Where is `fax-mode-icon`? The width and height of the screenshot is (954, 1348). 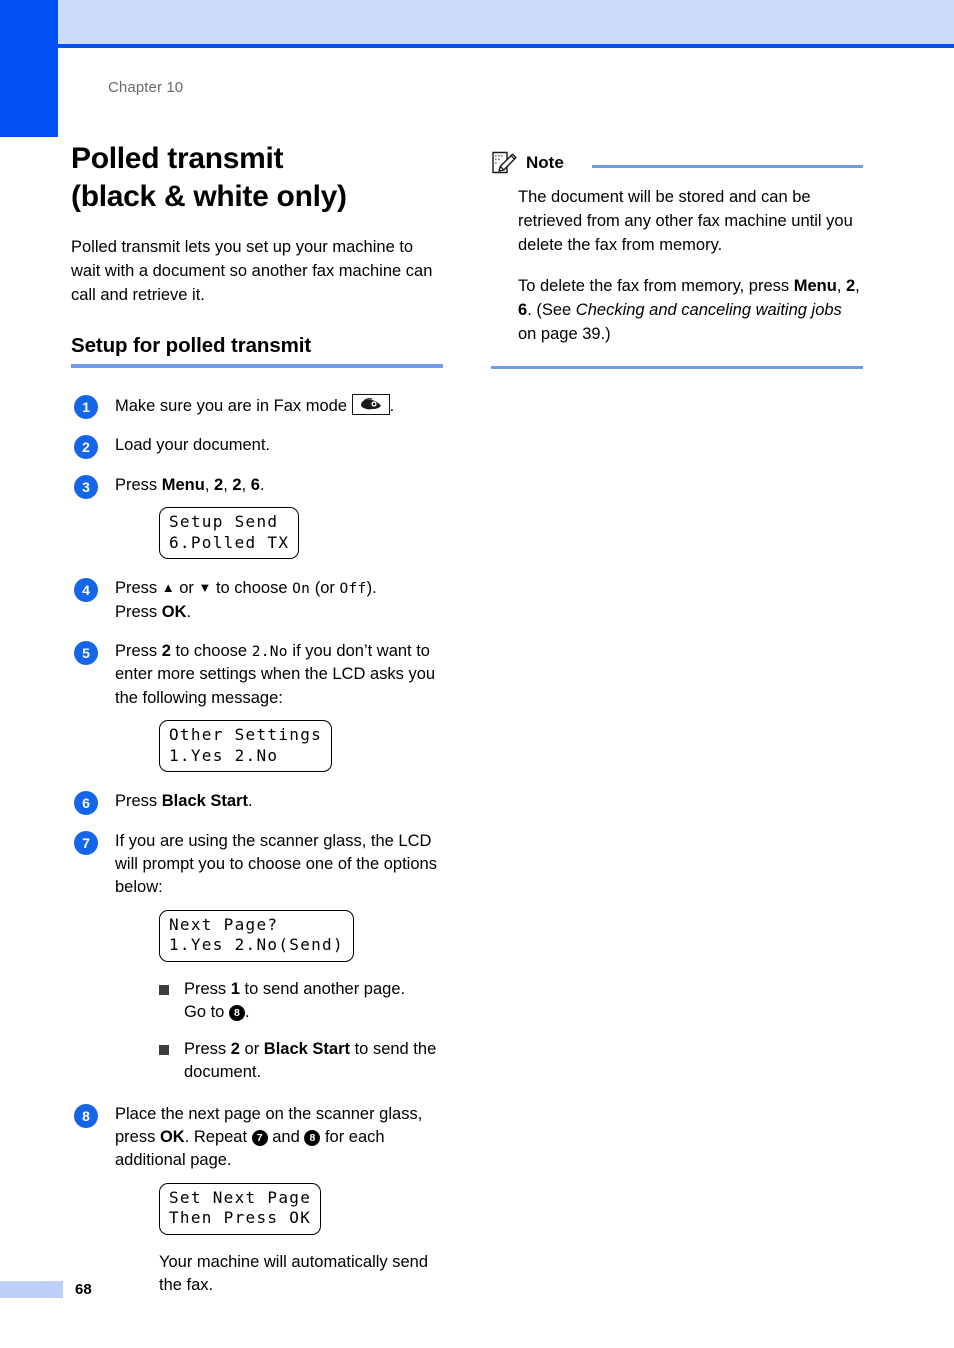
fax-mode-icon is located at coordinates (370, 404).